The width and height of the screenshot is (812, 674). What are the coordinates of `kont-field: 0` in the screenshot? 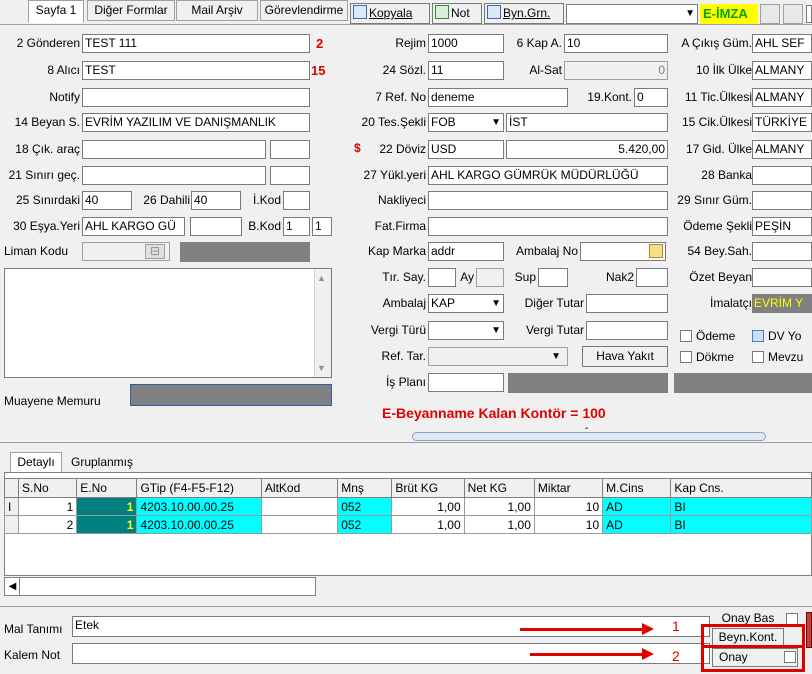 It's located at (651, 97).